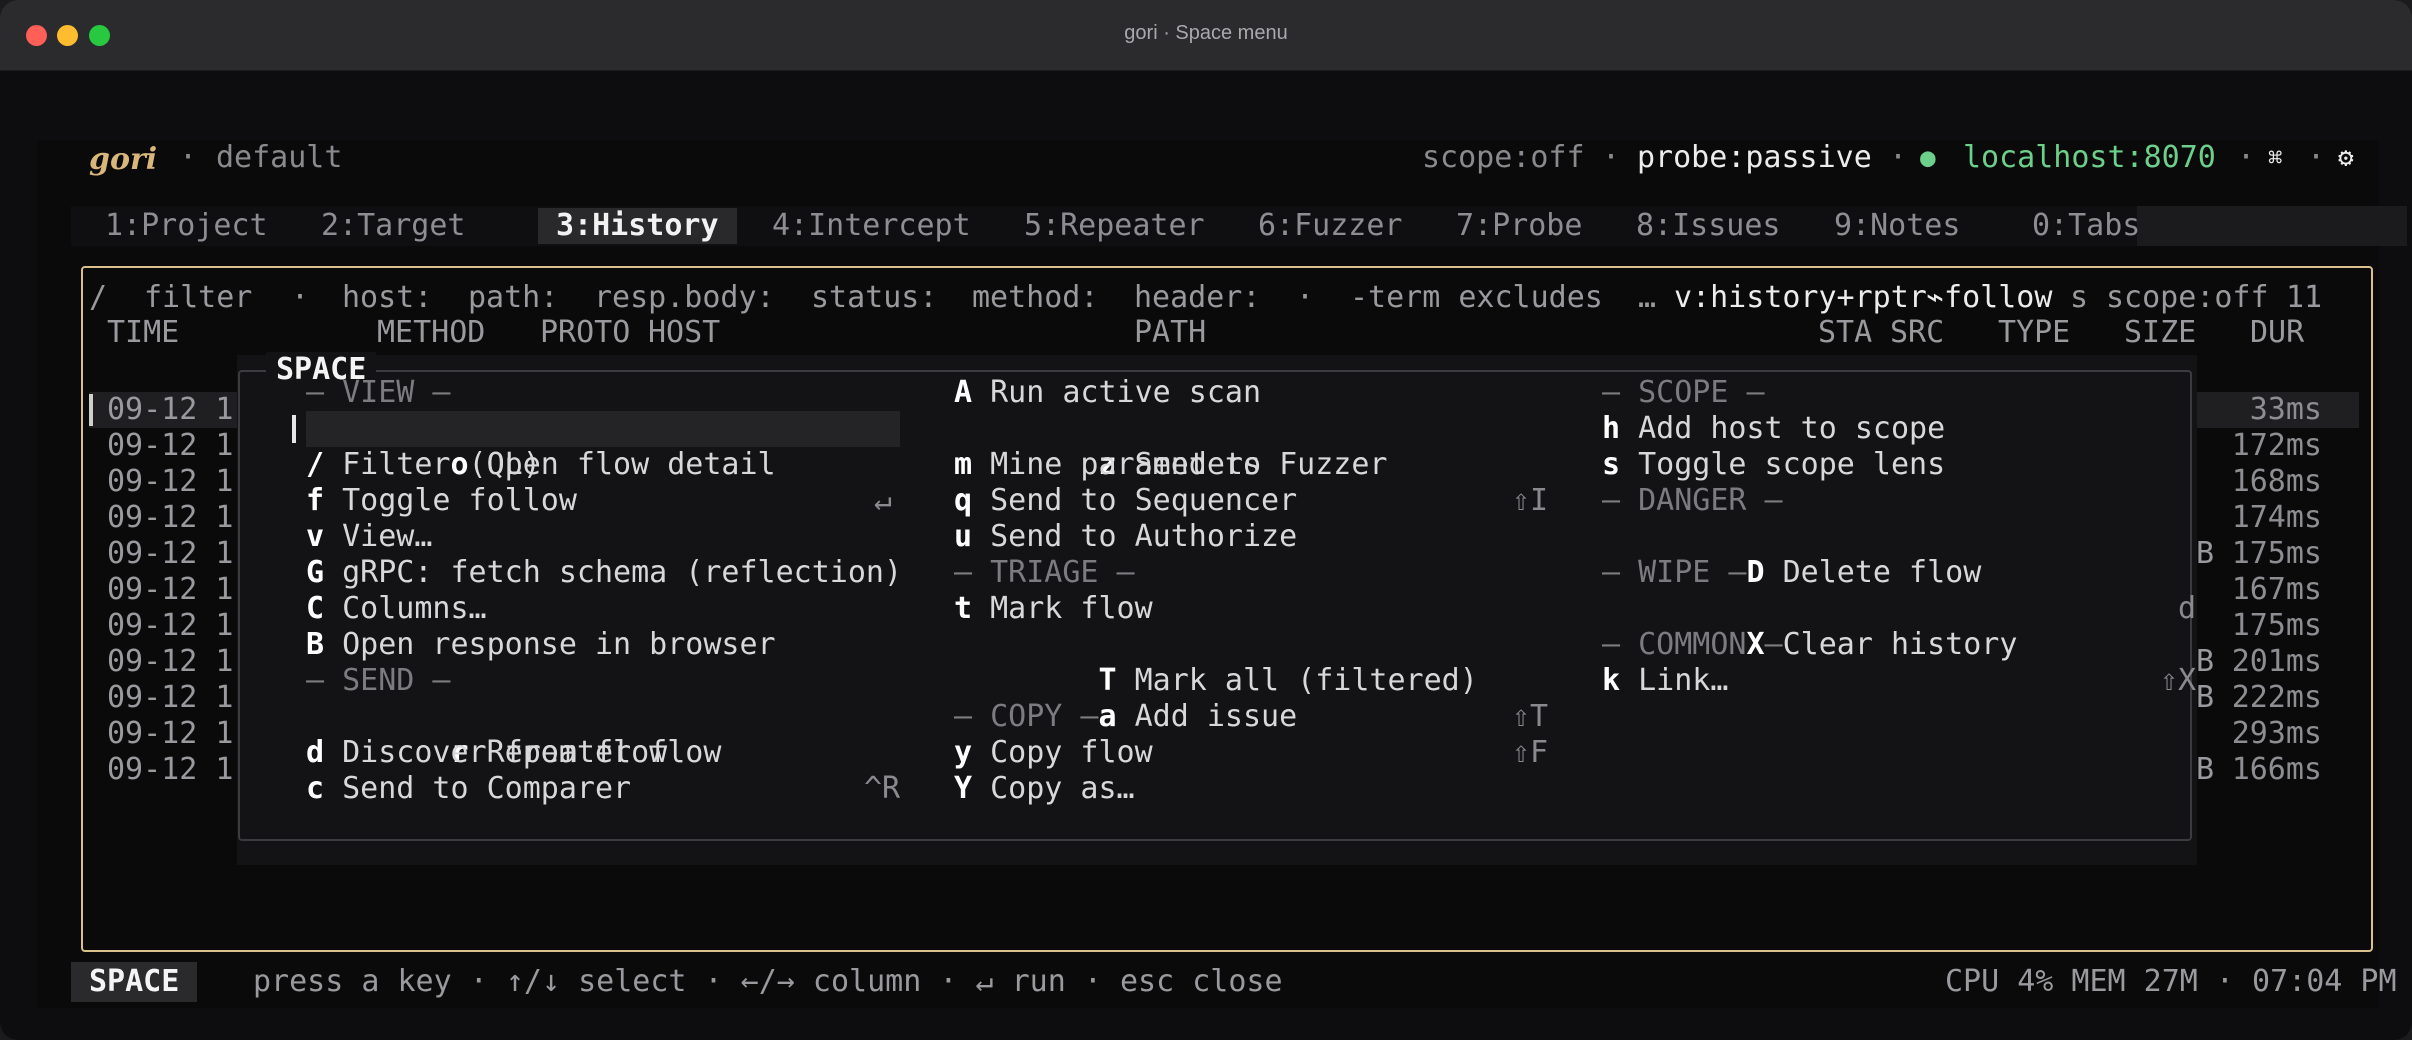 Image resolution: width=2412 pixels, height=1040 pixels. What do you see at coordinates (2346, 158) in the screenshot?
I see `gear-icon: ⚙` at bounding box center [2346, 158].